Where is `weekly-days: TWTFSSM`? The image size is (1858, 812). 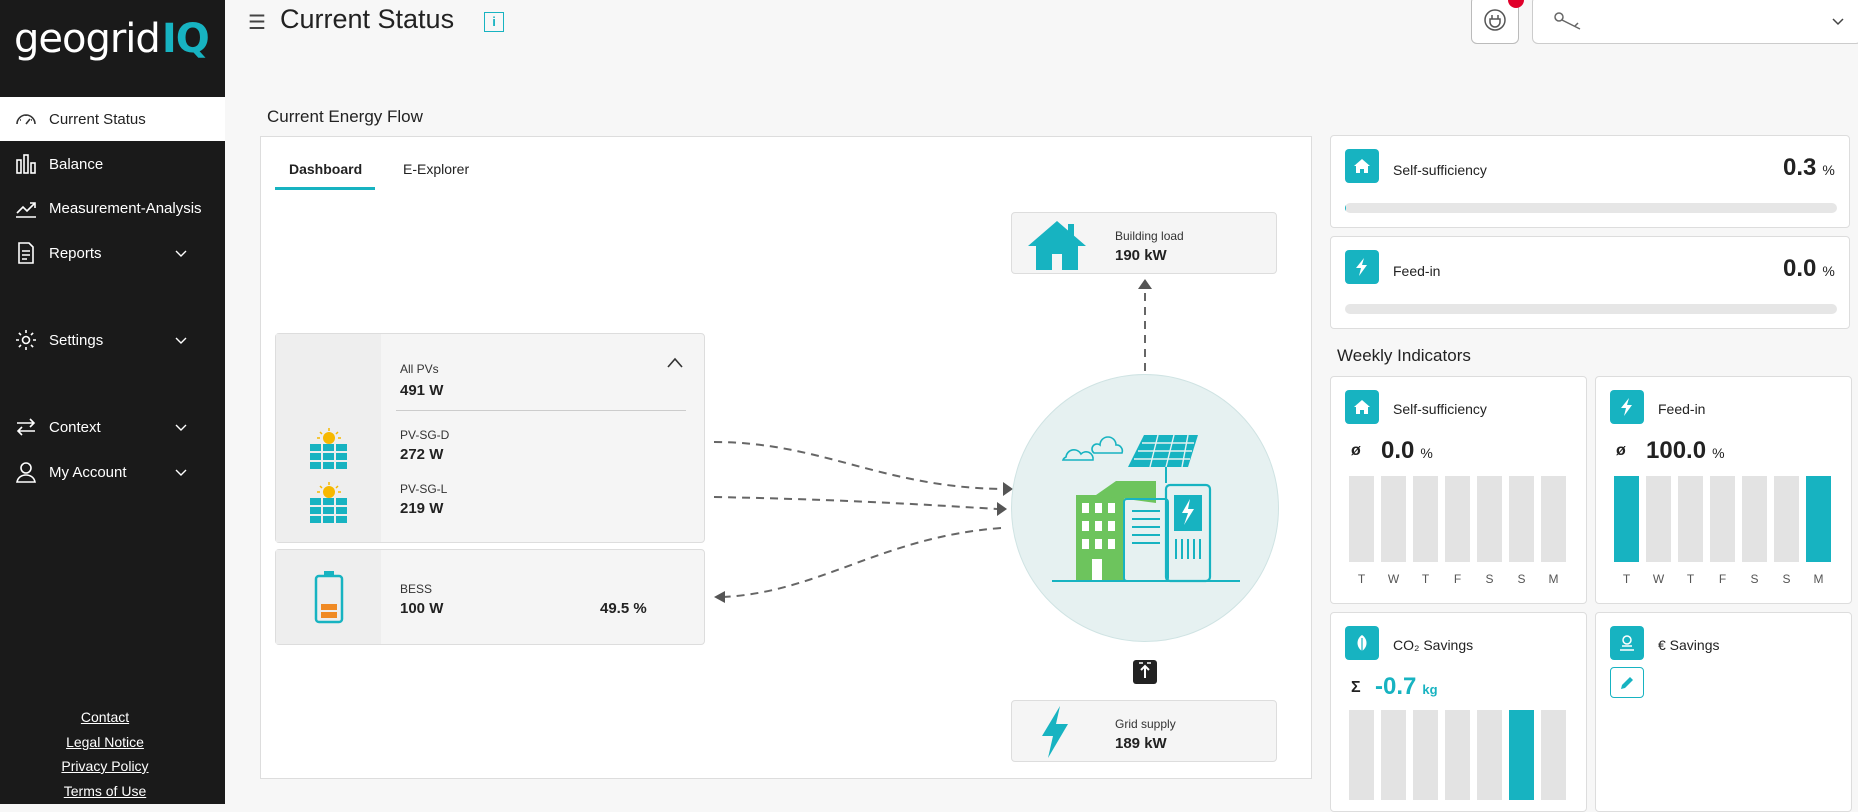 weekly-days: TWTFSSM is located at coordinates (1457, 579).